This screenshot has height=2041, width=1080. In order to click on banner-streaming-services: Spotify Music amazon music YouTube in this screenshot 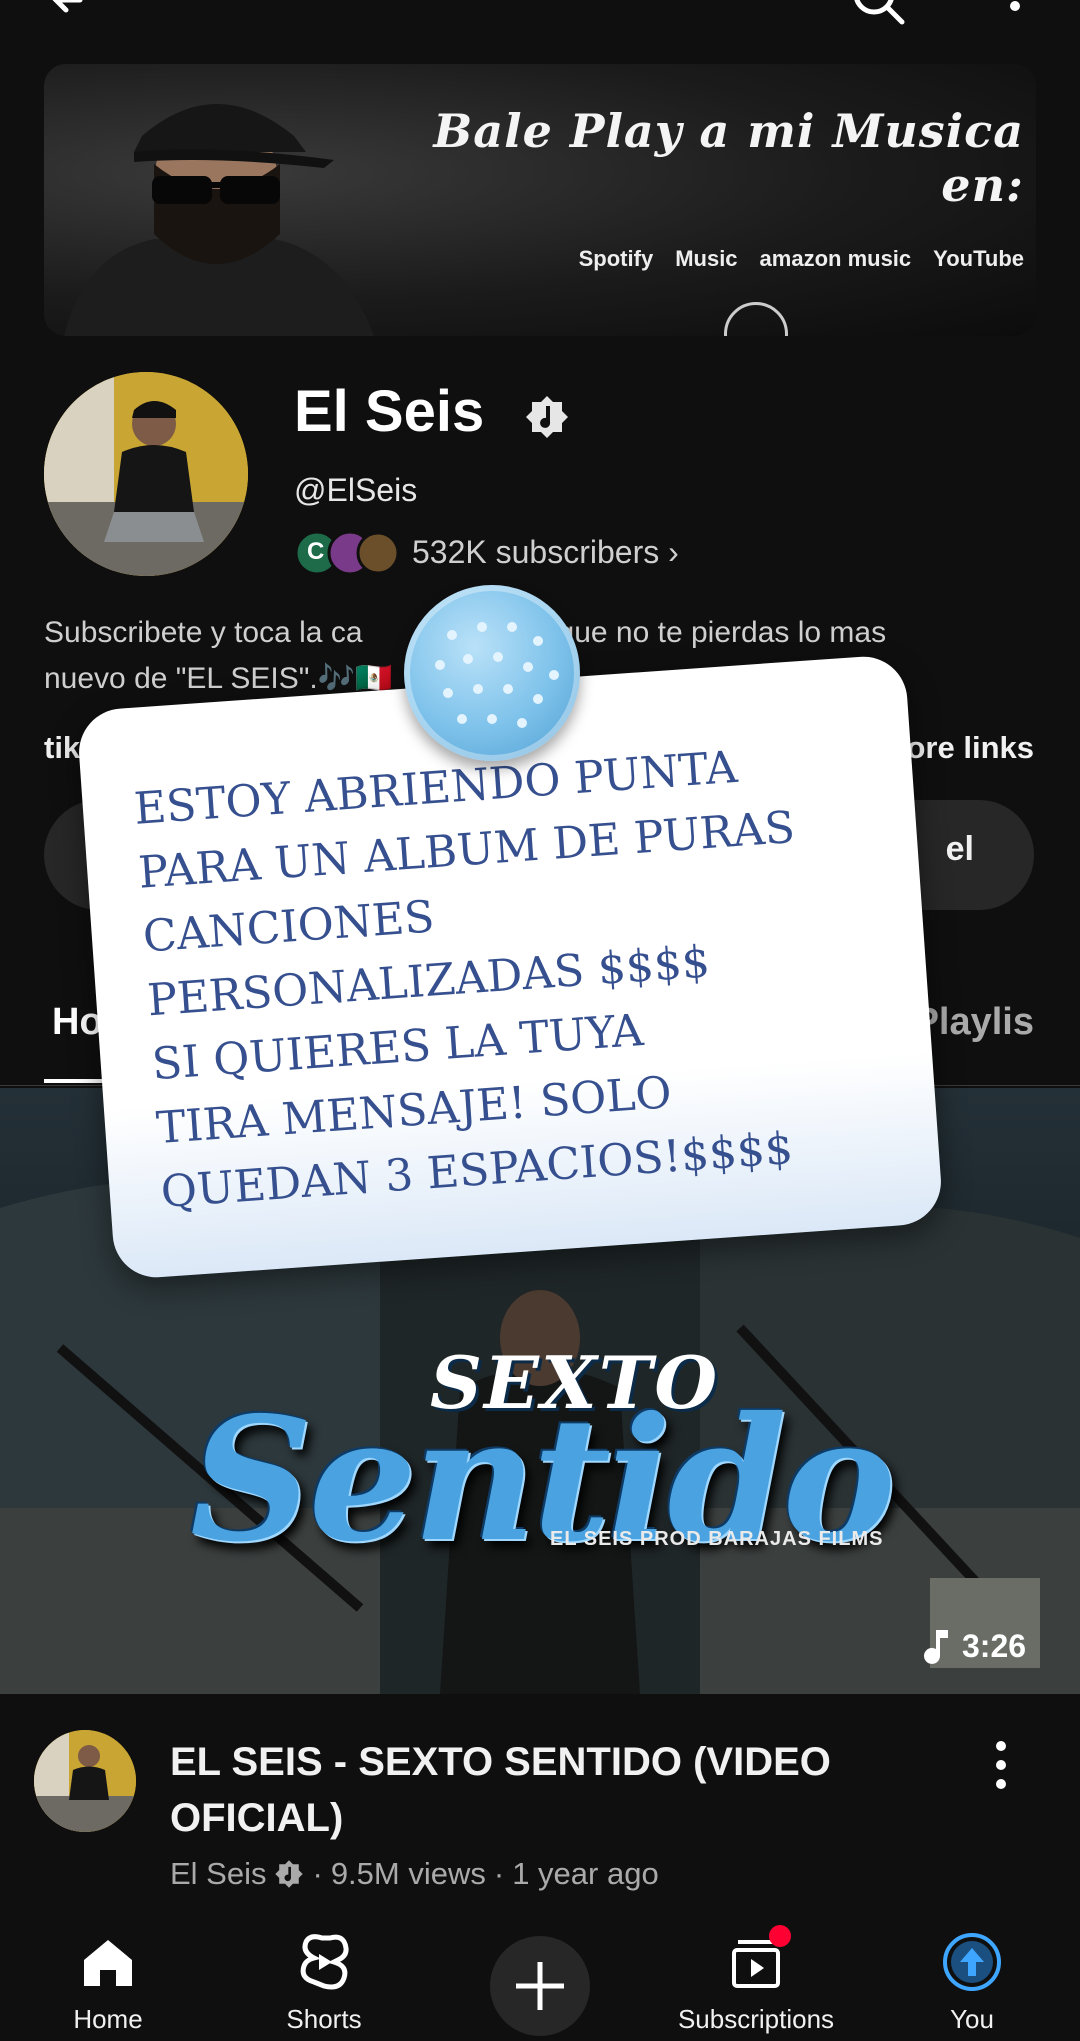, I will do `click(774, 259)`.